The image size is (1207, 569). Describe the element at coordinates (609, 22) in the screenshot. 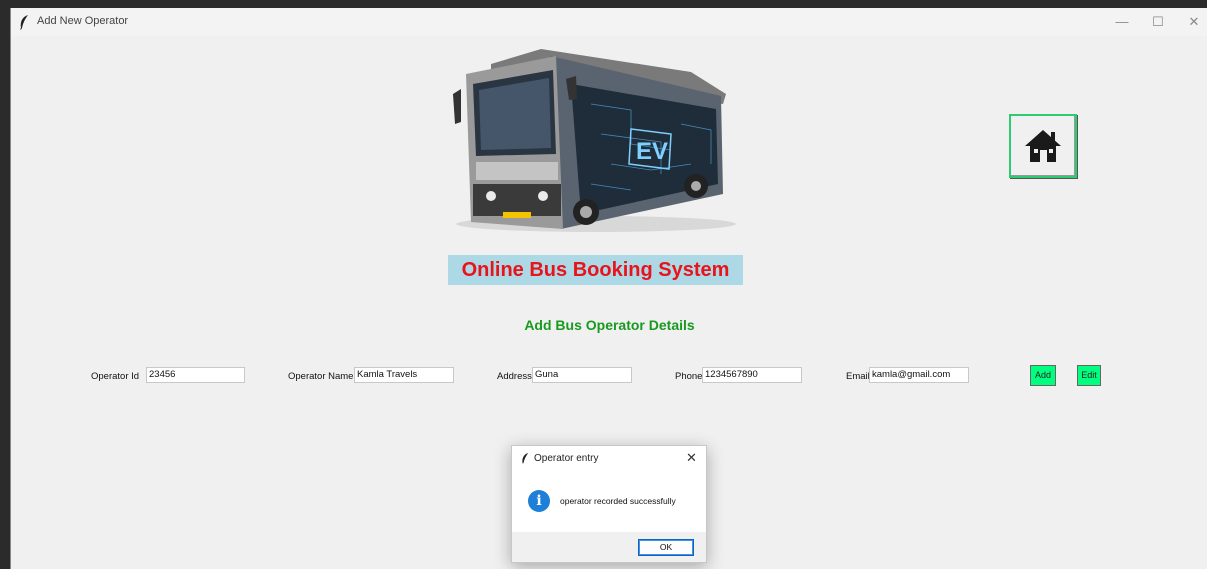

I see `title-bar: Add New Operator — ☐ ✕` at that location.